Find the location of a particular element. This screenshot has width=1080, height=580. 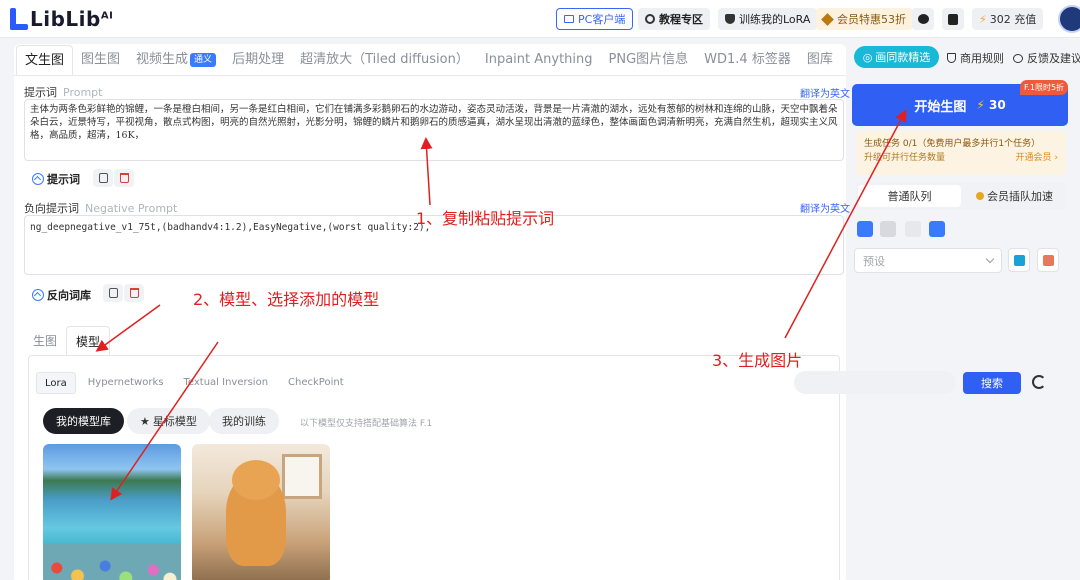

prompt-words-button: 提示词 is located at coordinates (56, 179).